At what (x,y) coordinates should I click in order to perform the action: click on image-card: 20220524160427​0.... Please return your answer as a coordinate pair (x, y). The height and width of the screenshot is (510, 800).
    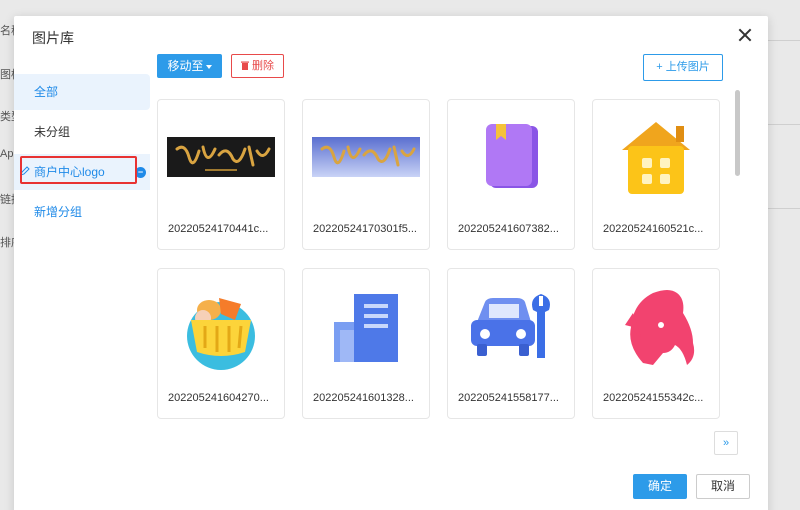
    Looking at the image, I should click on (221, 343).